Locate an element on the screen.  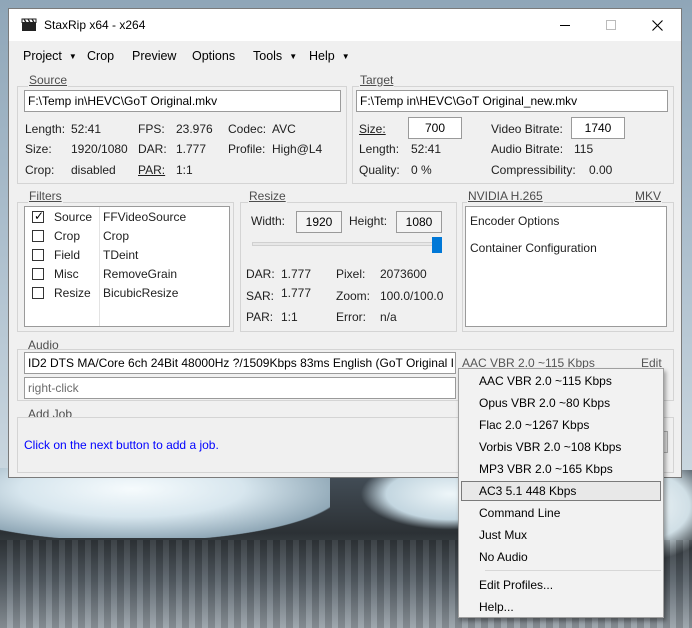
resize-height-field: 1080 is located at coordinates (419, 222).